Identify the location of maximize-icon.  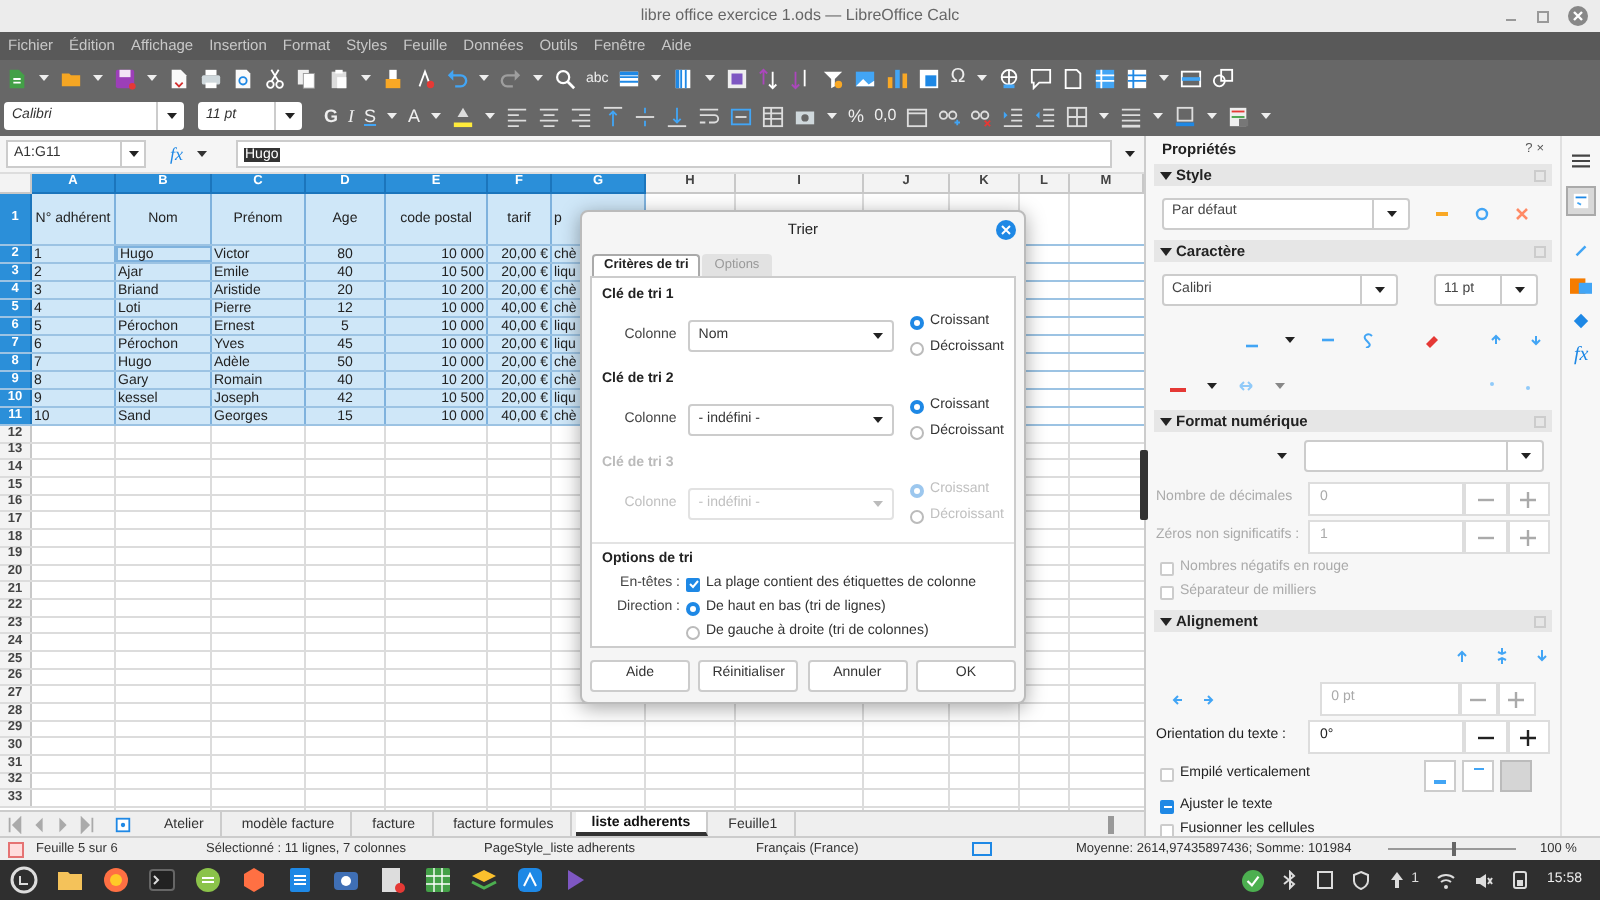
(1543, 16).